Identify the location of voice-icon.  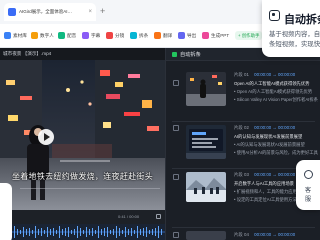
(61, 35).